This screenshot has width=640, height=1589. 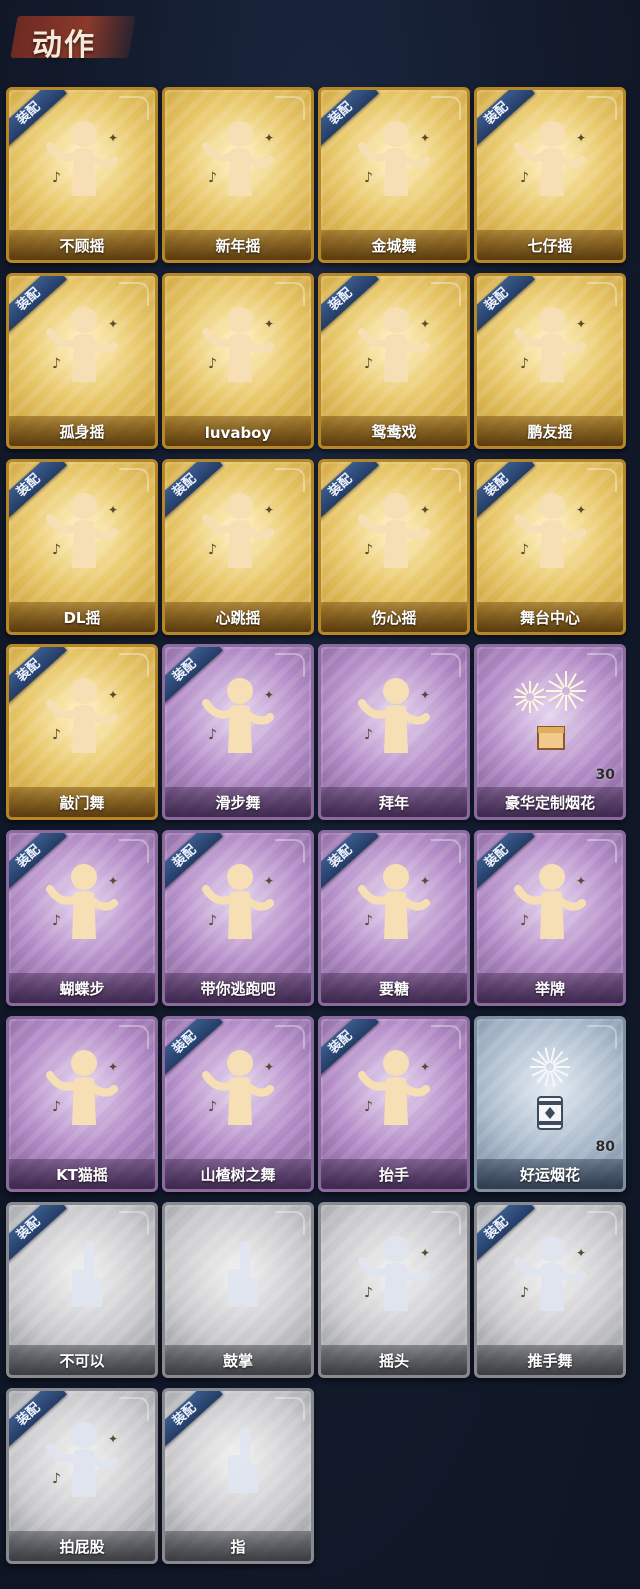 I want to click on emote-card: 鼓掌, so click(x=238, y=1290).